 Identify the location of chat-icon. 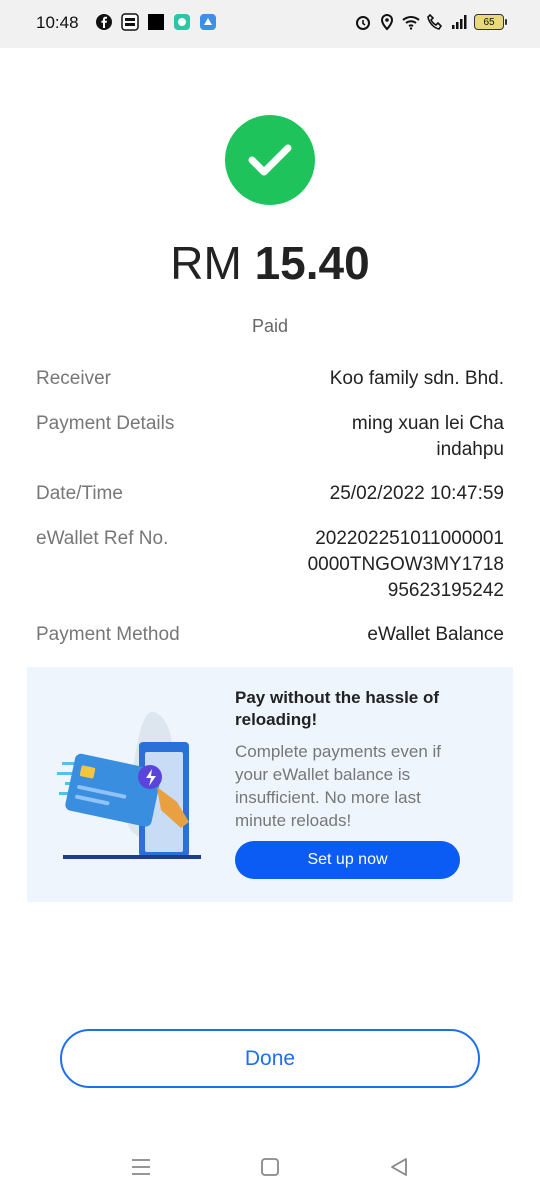
(182, 22).